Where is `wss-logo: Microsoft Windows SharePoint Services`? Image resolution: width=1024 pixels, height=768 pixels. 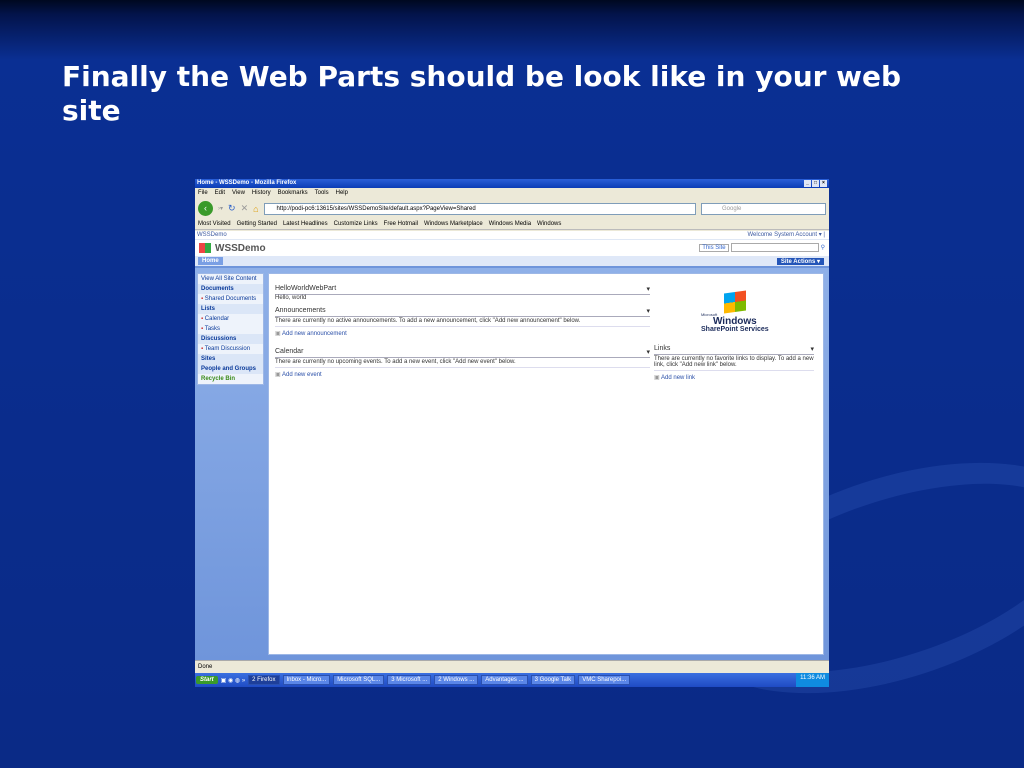 wss-logo: Microsoft Windows SharePoint Services is located at coordinates (735, 311).